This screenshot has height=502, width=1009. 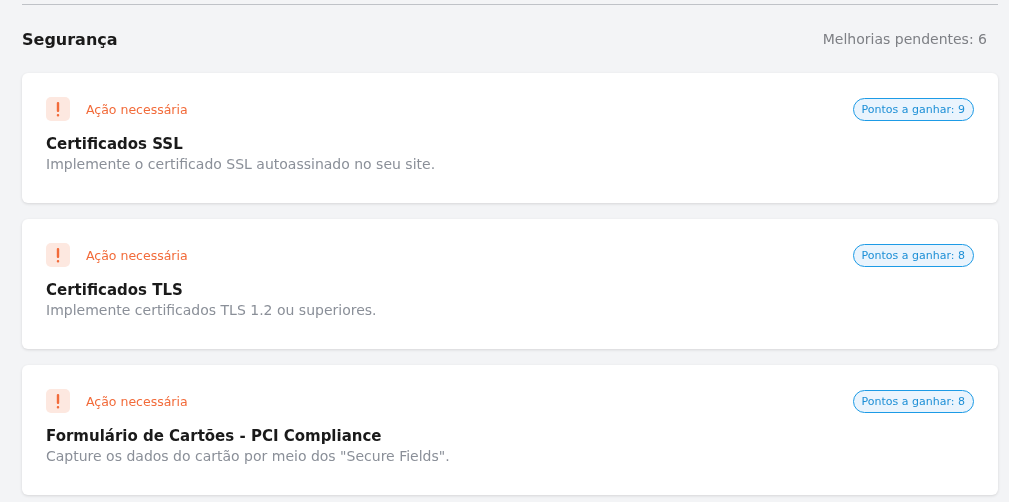 What do you see at coordinates (115, 290) in the screenshot?
I see `item-title: Certificados TLS` at bounding box center [115, 290].